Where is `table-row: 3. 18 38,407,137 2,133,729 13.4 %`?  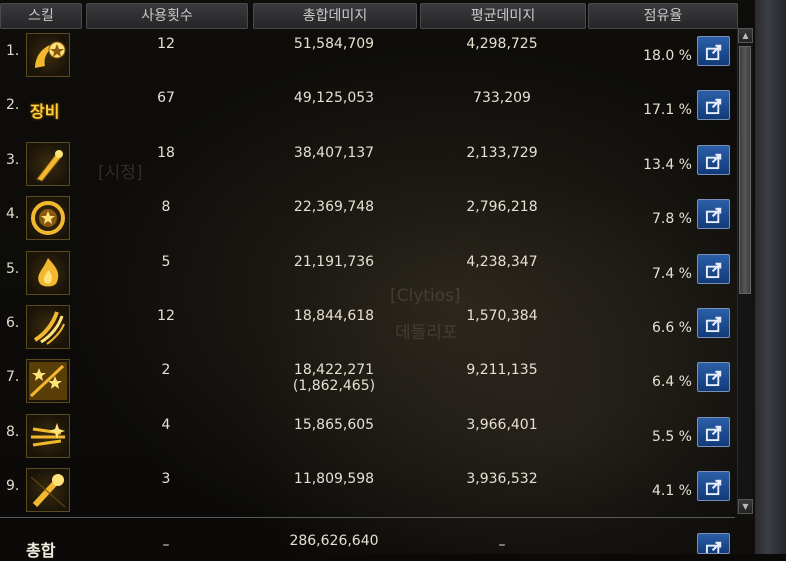
table-row: 3. 18 38,407,137 2,133,729 13.4 % is located at coordinates (367, 164).